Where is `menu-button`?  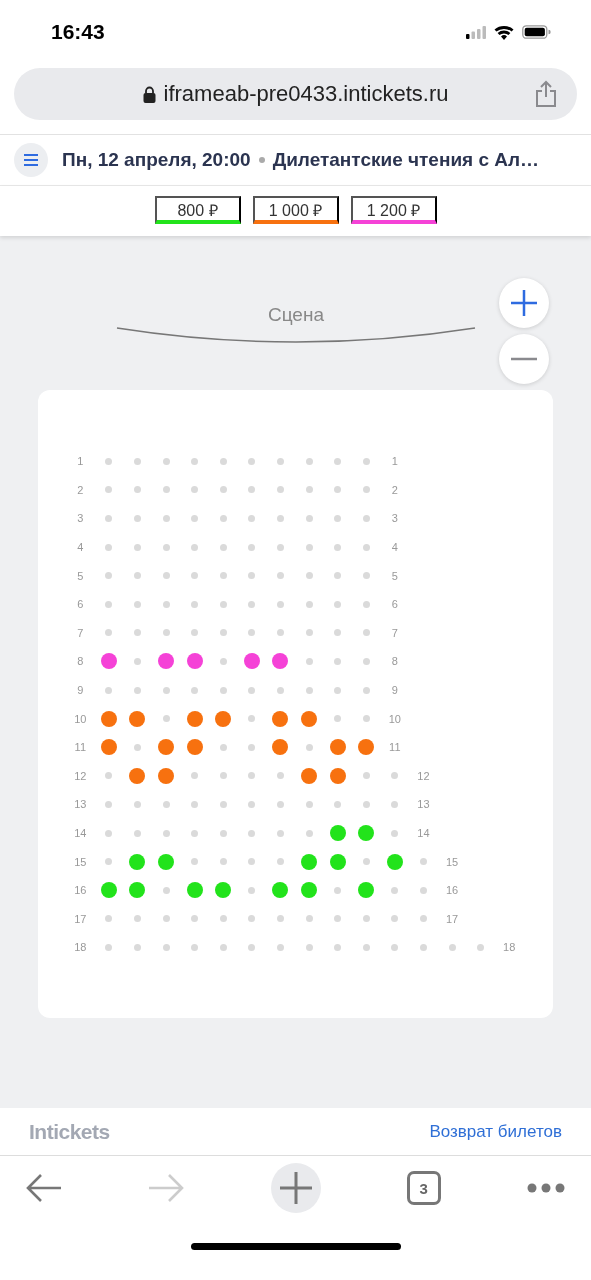
menu-button is located at coordinates (31, 160).